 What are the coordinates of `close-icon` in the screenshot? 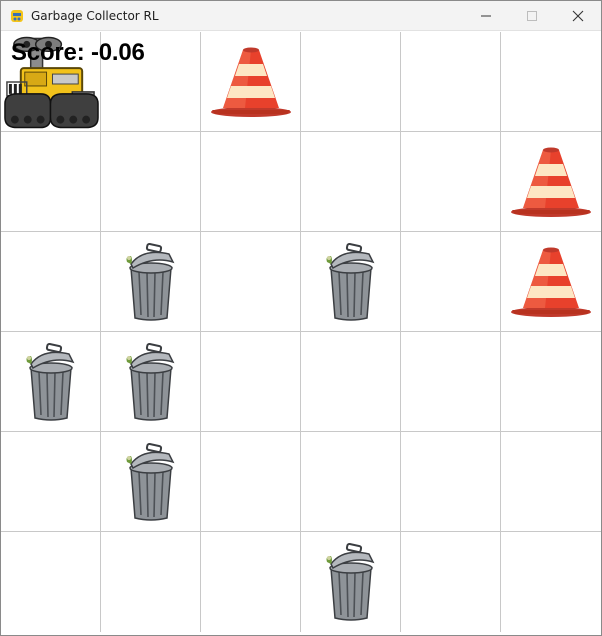 It's located at (578, 16).